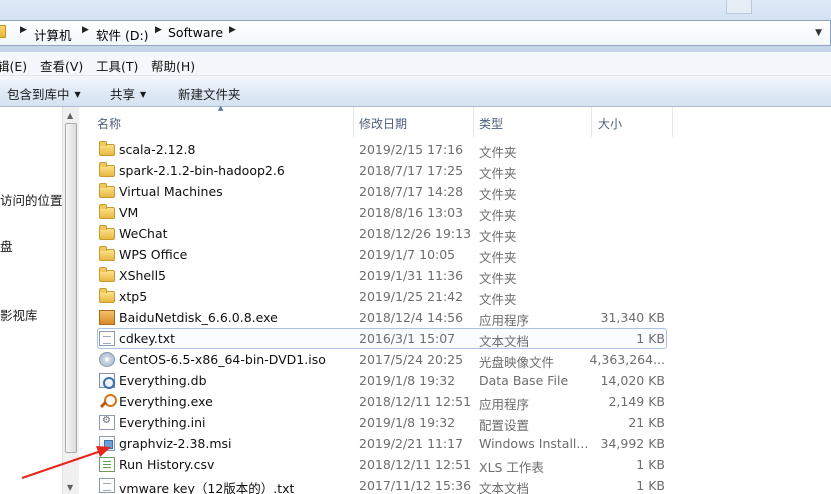 This screenshot has height=494, width=831. What do you see at coordinates (411, 170) in the screenshot?
I see `file-date: 2018/7/17 17:25` at bounding box center [411, 170].